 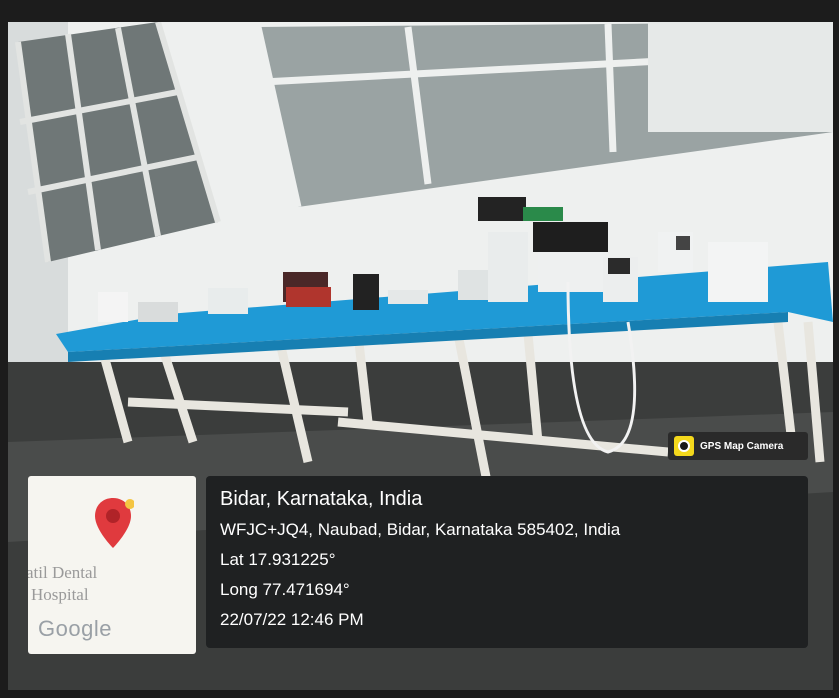 What do you see at coordinates (684, 446) in the screenshot?
I see `camera-pin-icon` at bounding box center [684, 446].